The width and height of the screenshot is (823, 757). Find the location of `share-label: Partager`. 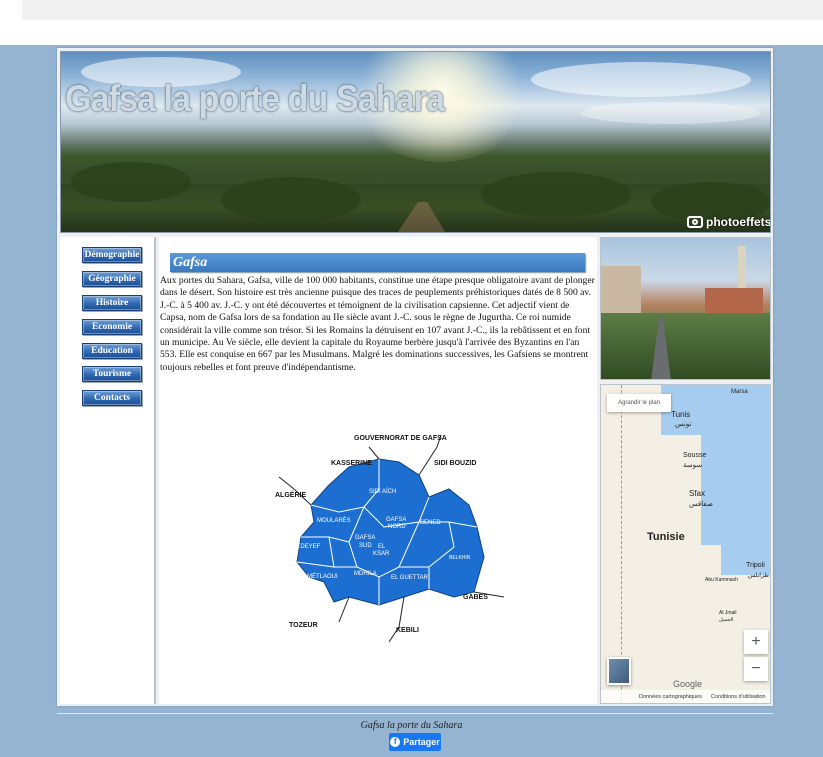

share-label: Partager is located at coordinates (421, 742).